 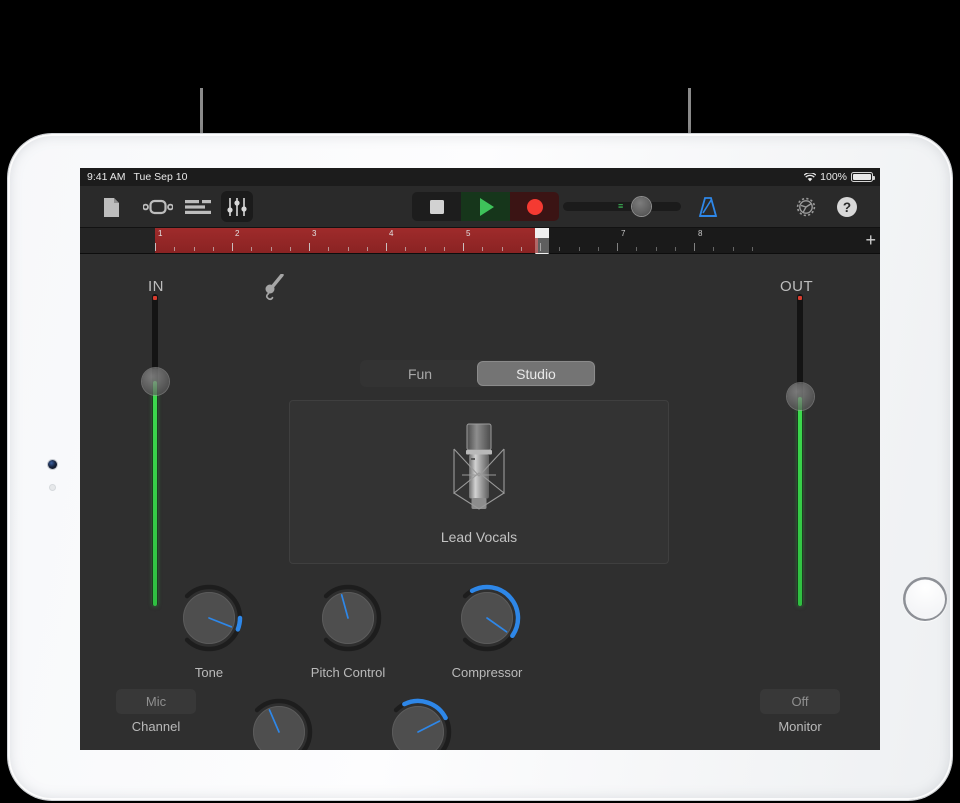 I want to click on microphone-cable-icon, so click(x=275, y=287).